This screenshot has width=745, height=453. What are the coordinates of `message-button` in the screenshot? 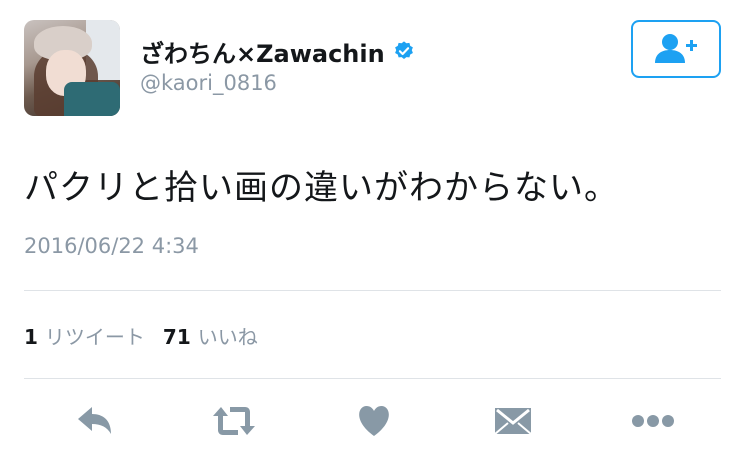 It's located at (513, 421).